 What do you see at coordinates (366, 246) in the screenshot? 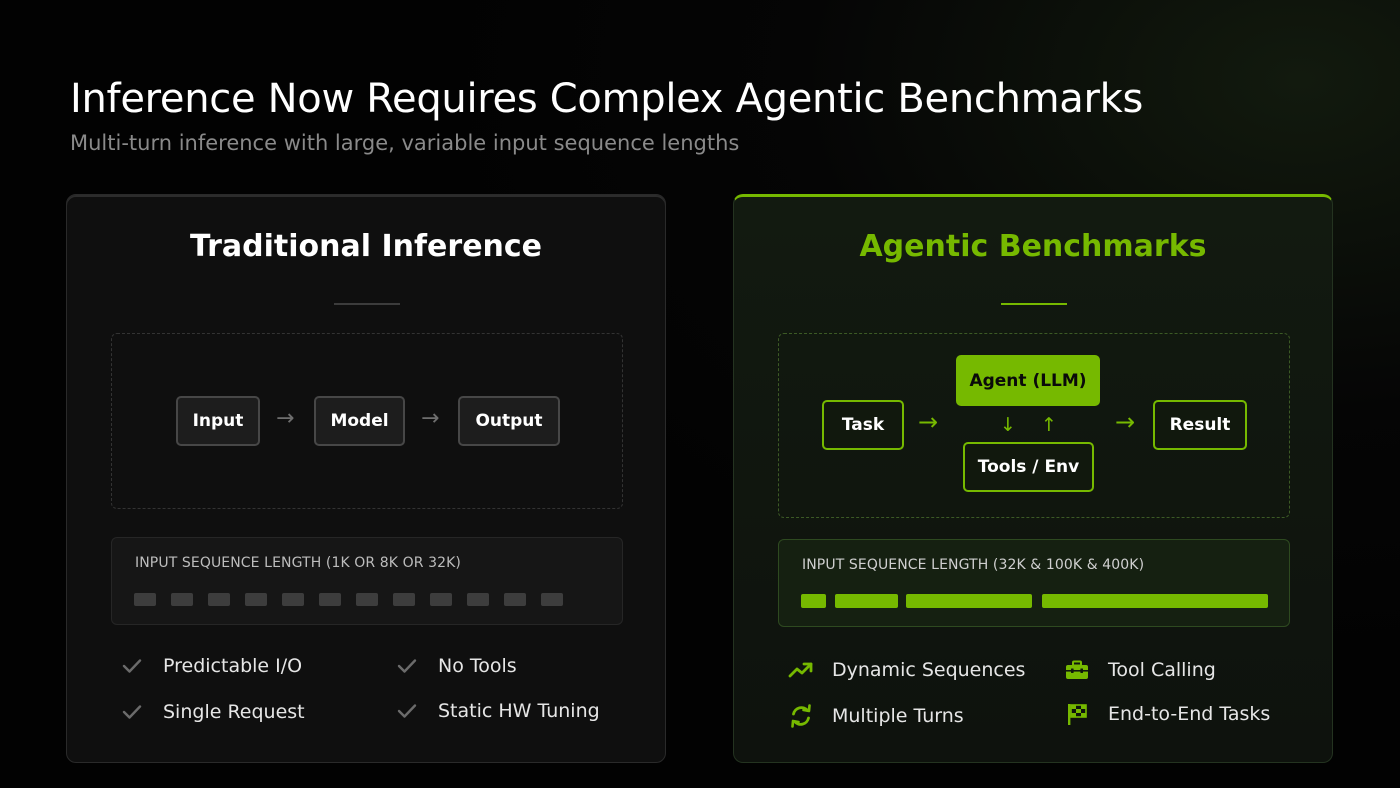
I see `card-title: Traditional Inference` at bounding box center [366, 246].